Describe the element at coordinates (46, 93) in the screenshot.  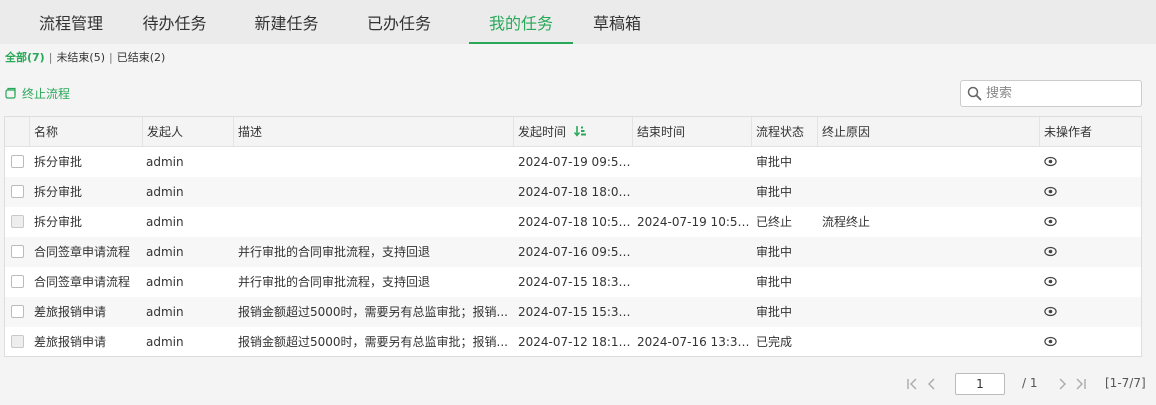
I see `stop-process-label: 终止流程` at that location.